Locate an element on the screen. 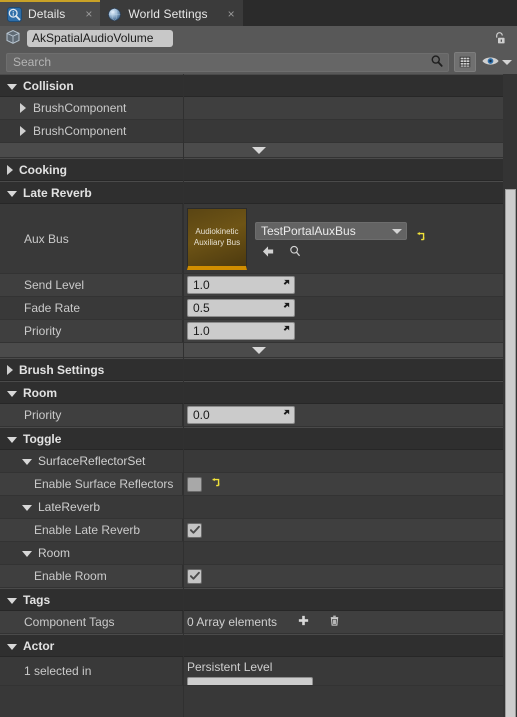  tab-world-settings: World Settings × is located at coordinates (171, 13).